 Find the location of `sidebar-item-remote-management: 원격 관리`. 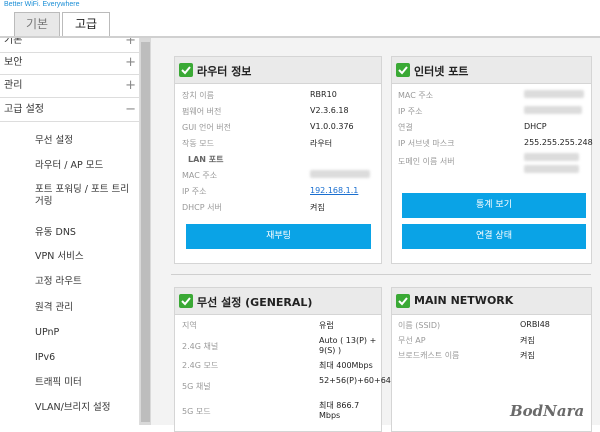

sidebar-item-remote-management: 원격 관리 is located at coordinates (85, 308).